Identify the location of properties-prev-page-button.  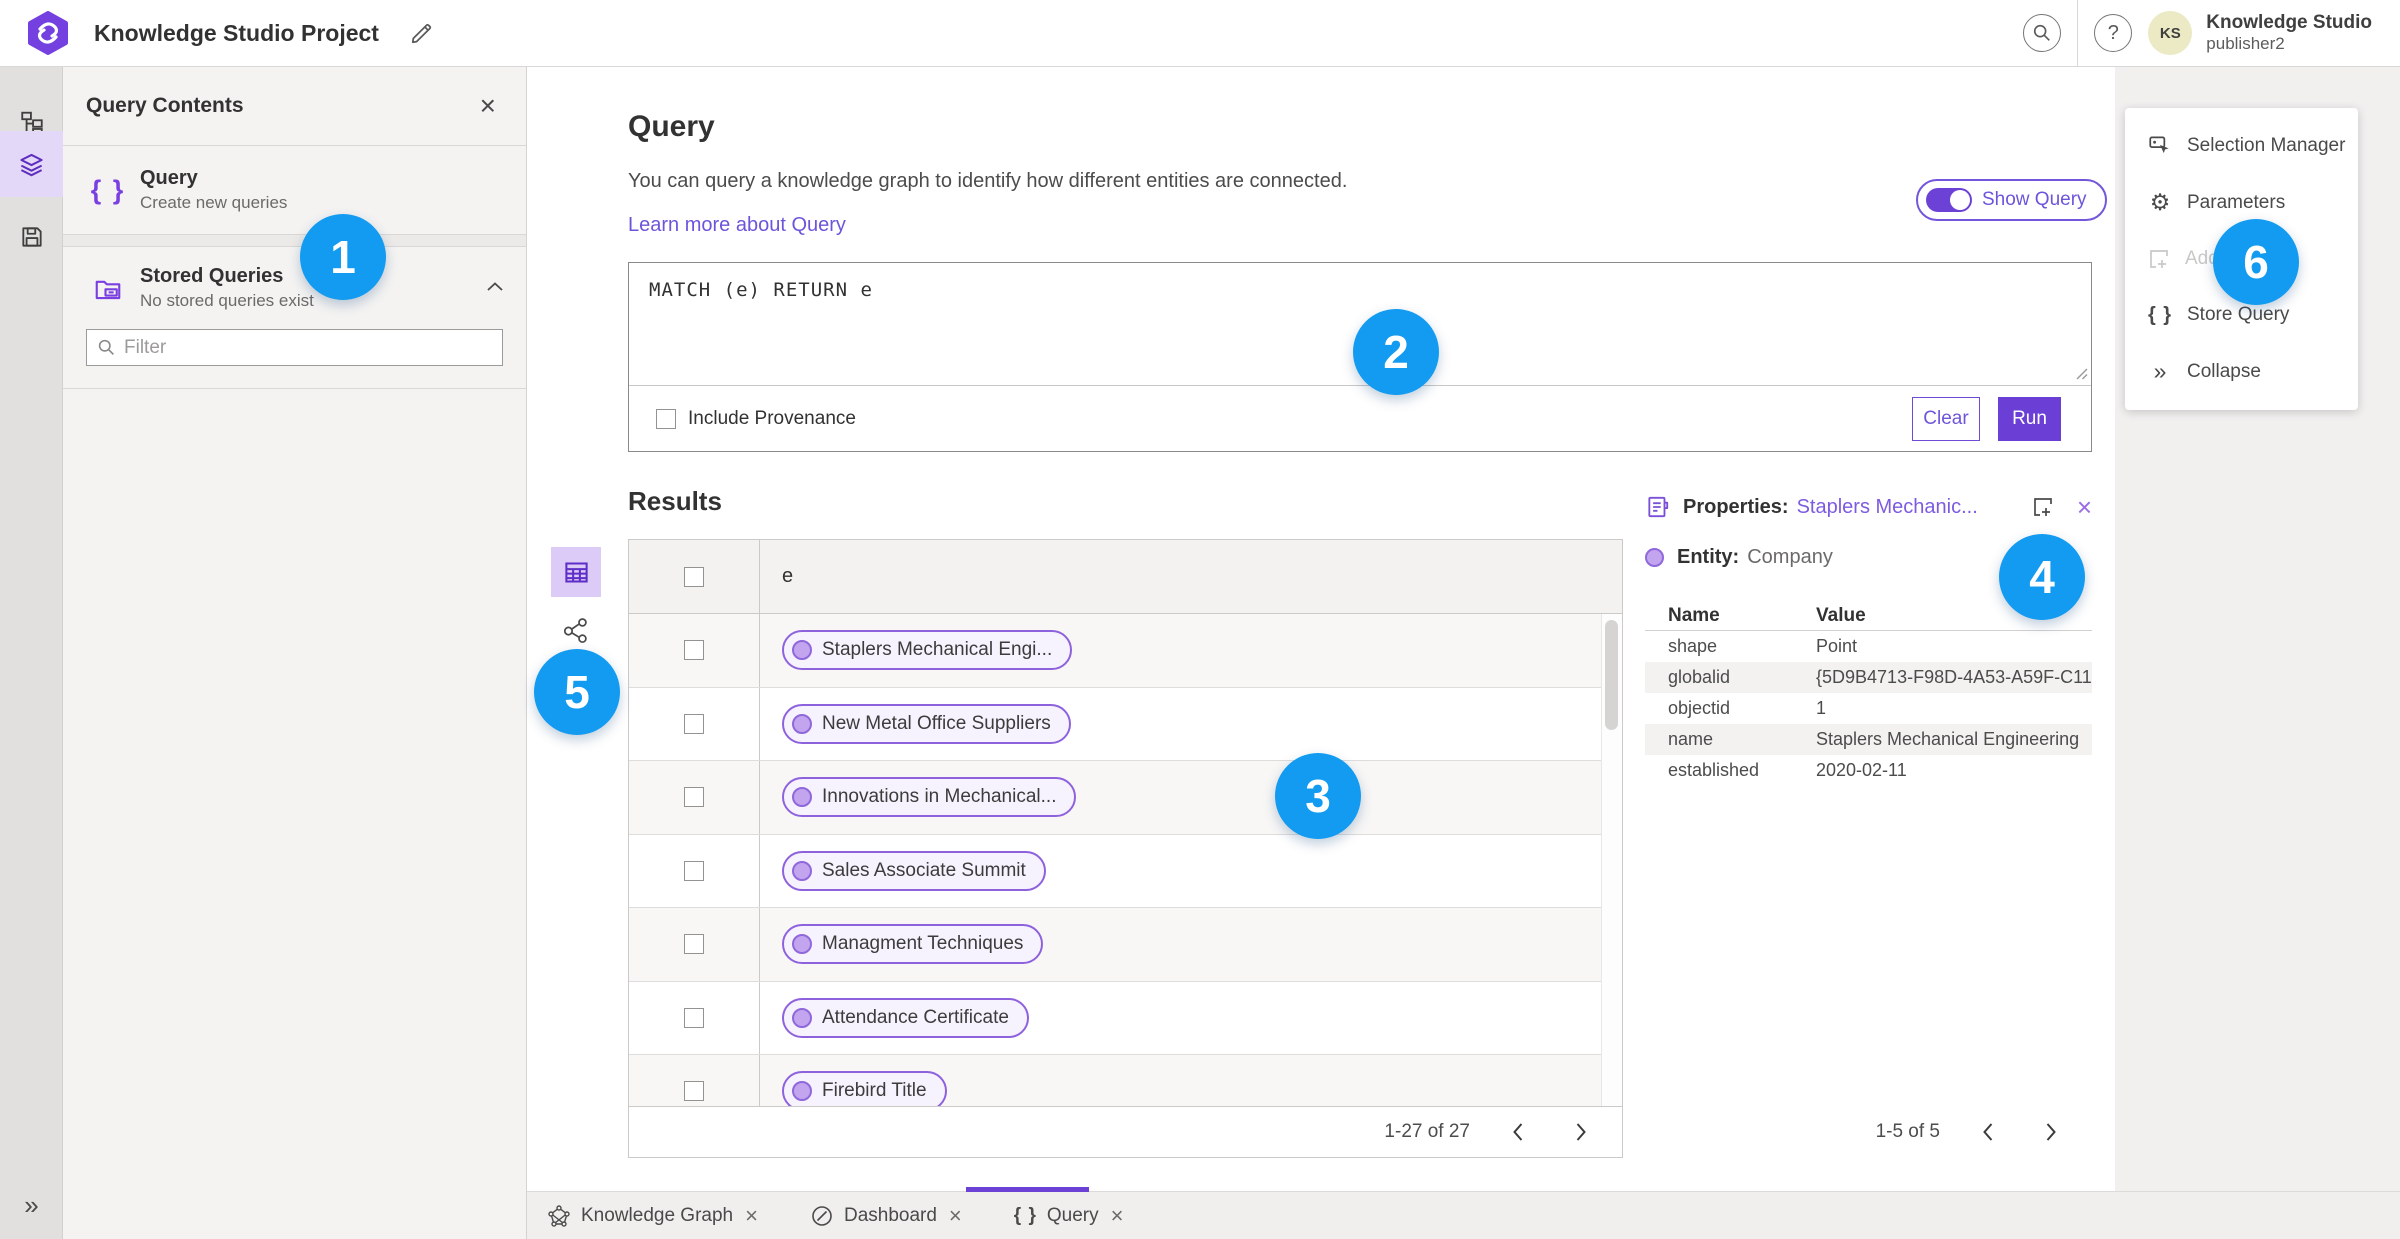
(1988, 1132).